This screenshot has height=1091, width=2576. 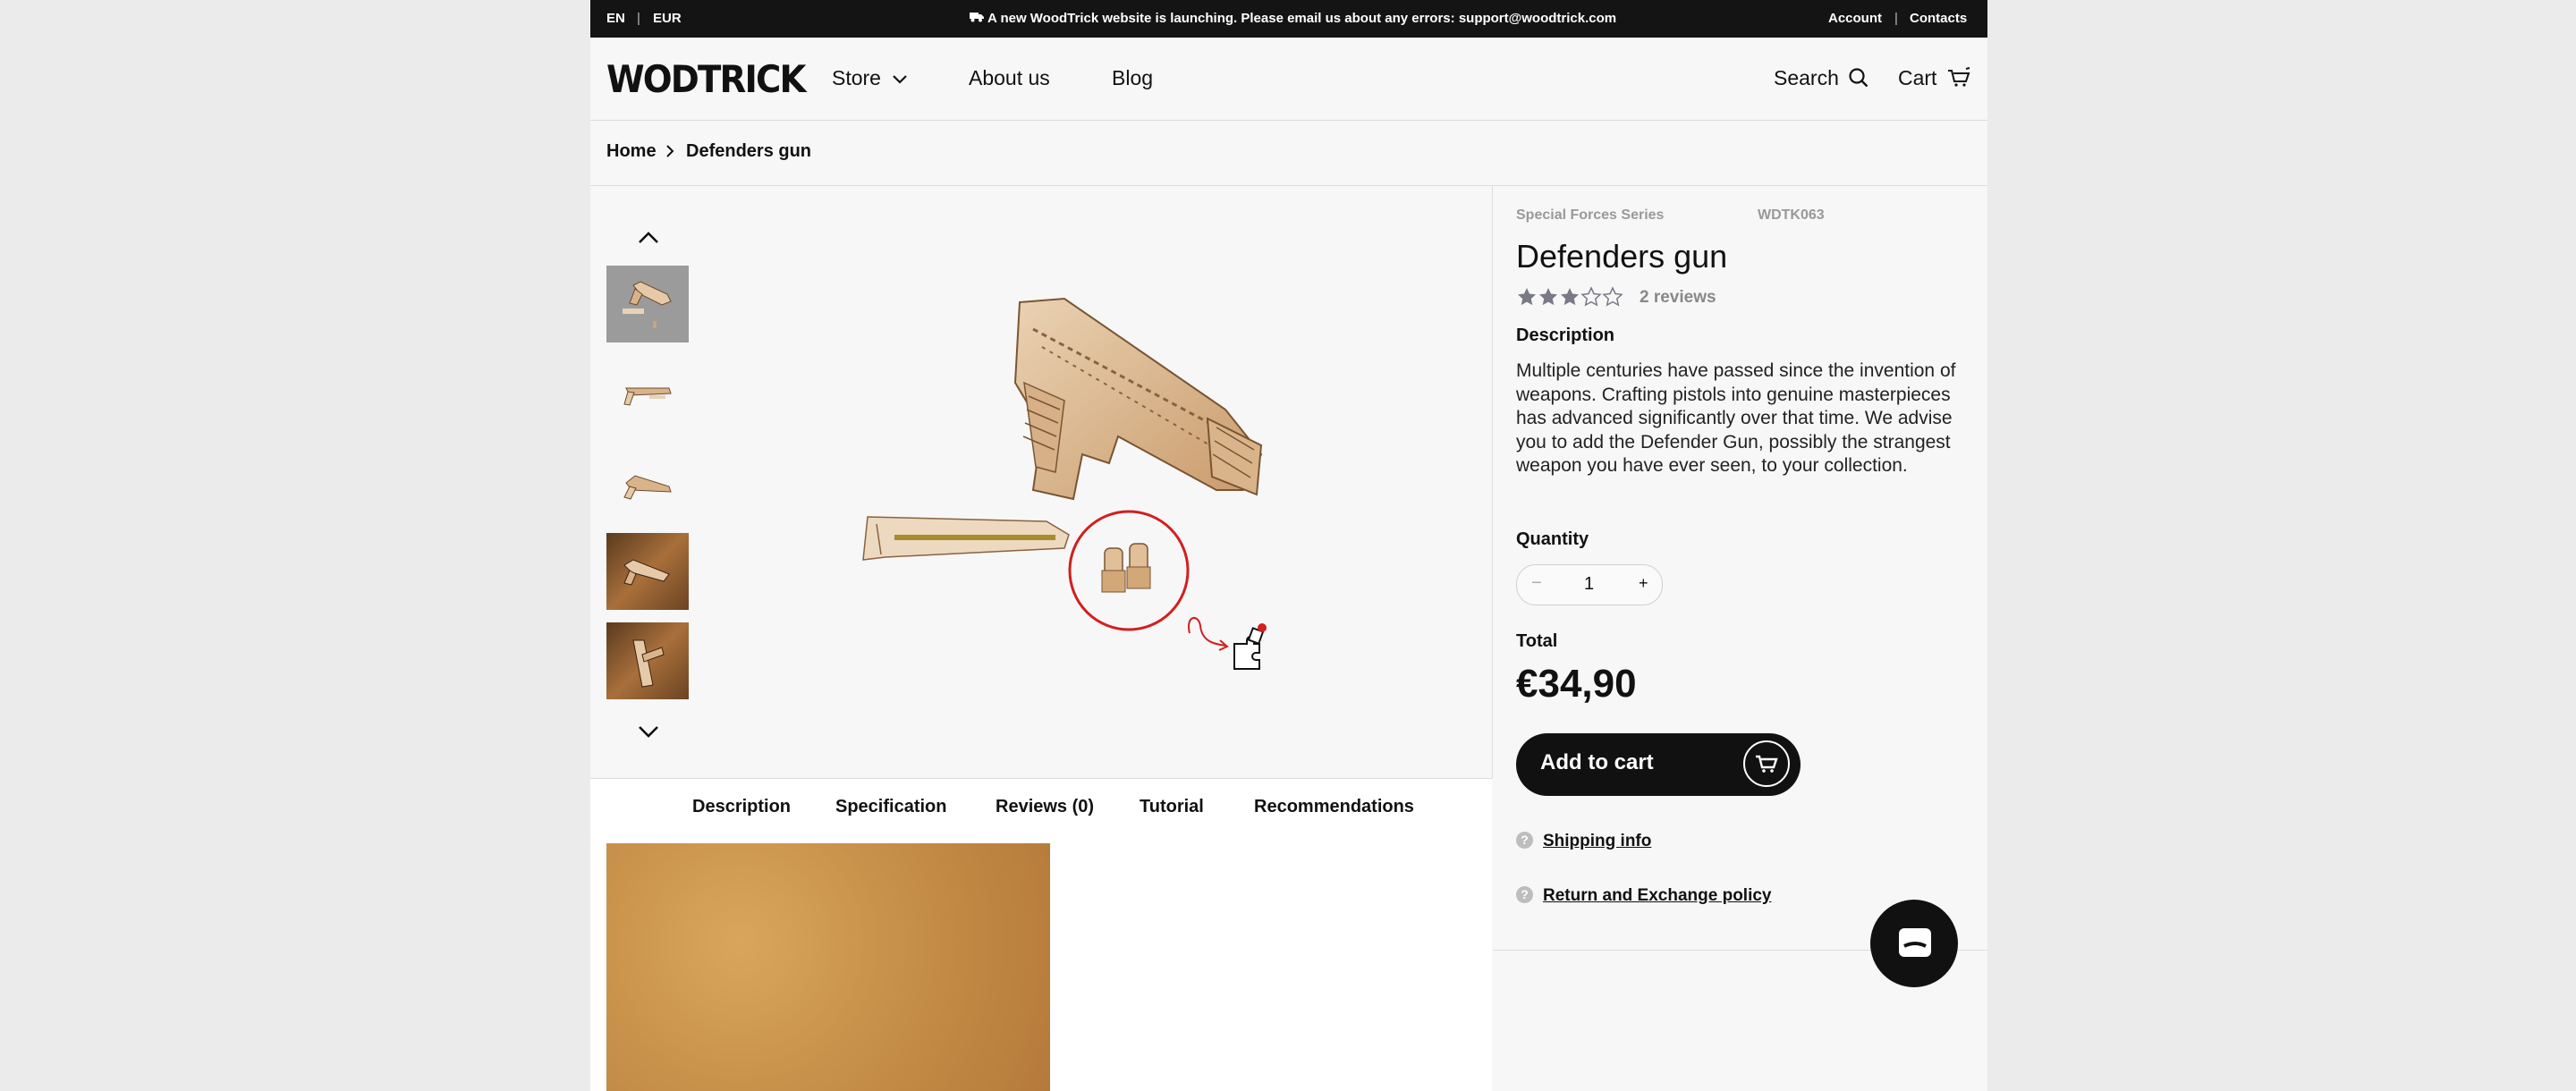 I want to click on cart-button: Cart, so click(x=1934, y=78).